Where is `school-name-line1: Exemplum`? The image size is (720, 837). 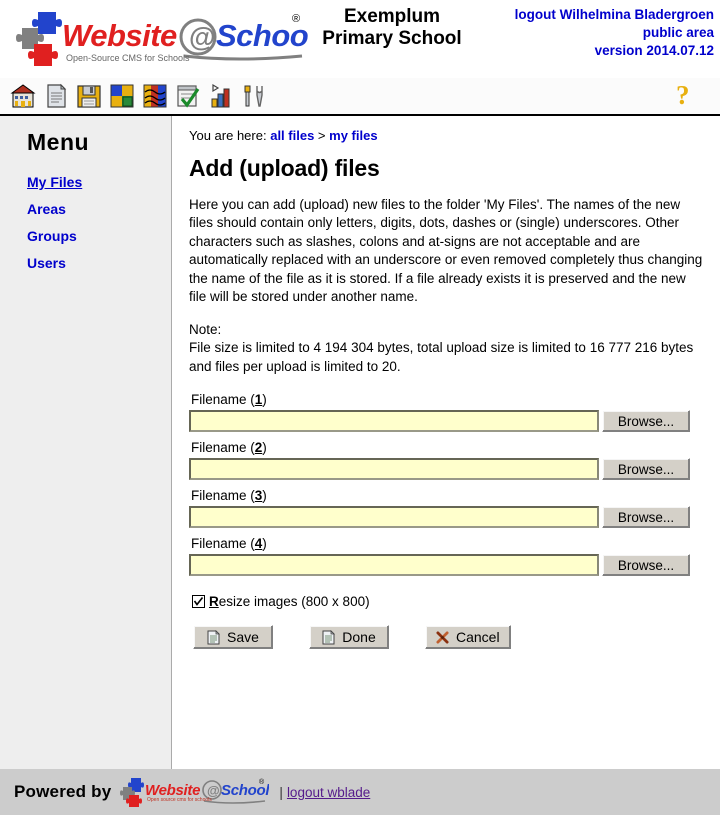
school-name-line1: Exemplum is located at coordinates (392, 16).